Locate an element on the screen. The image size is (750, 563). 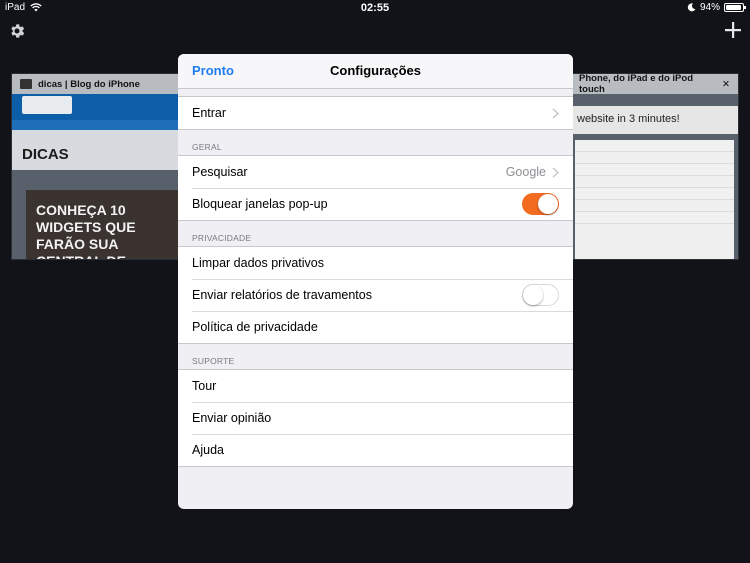
site-section: DICAS is located at coordinates (96, 150).